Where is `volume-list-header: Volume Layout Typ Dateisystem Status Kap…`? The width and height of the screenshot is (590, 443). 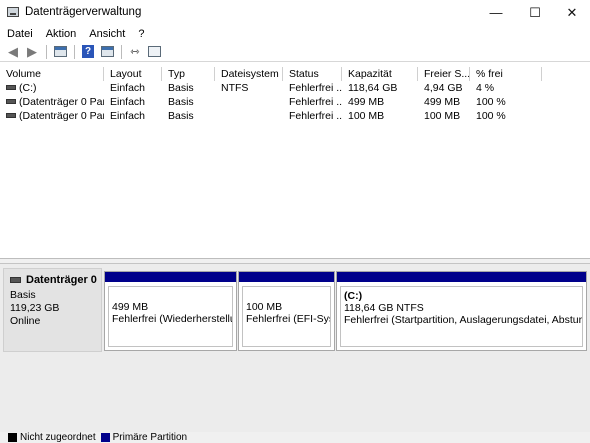 volume-list-header: Volume Layout Typ Dateisystem Status Kap… is located at coordinates (295, 74).